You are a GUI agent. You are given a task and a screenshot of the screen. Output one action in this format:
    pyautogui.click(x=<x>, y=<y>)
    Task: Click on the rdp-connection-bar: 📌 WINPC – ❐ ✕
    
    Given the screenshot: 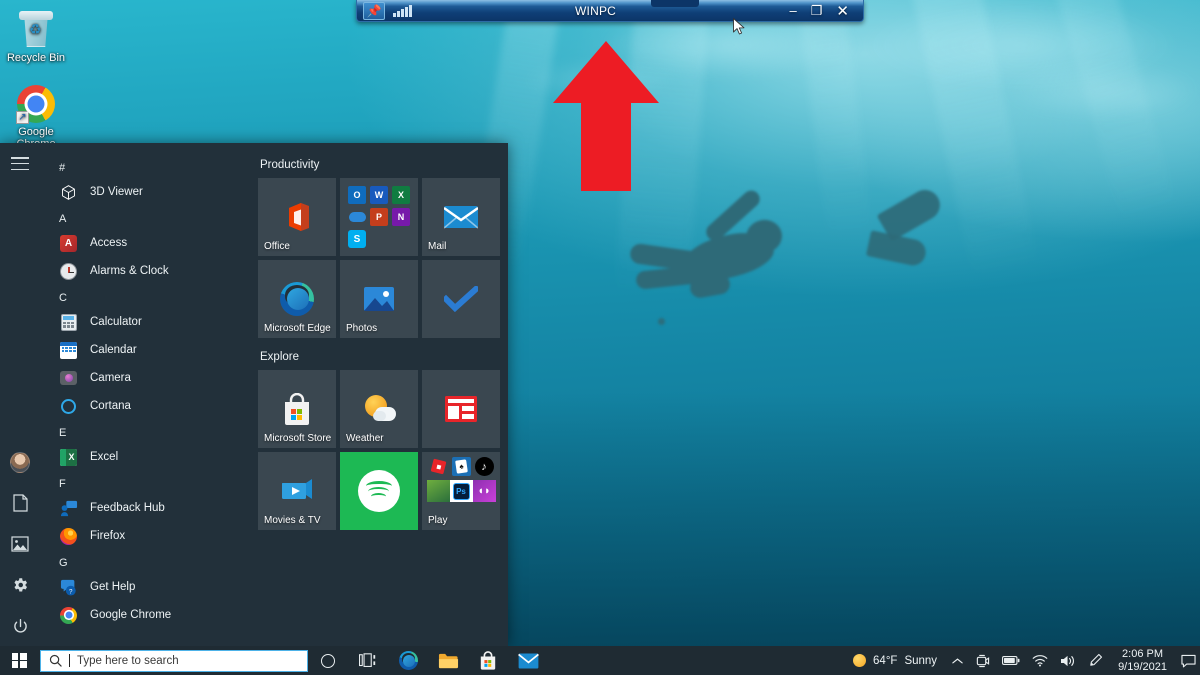 What is the action you would take?
    pyautogui.click(x=610, y=11)
    